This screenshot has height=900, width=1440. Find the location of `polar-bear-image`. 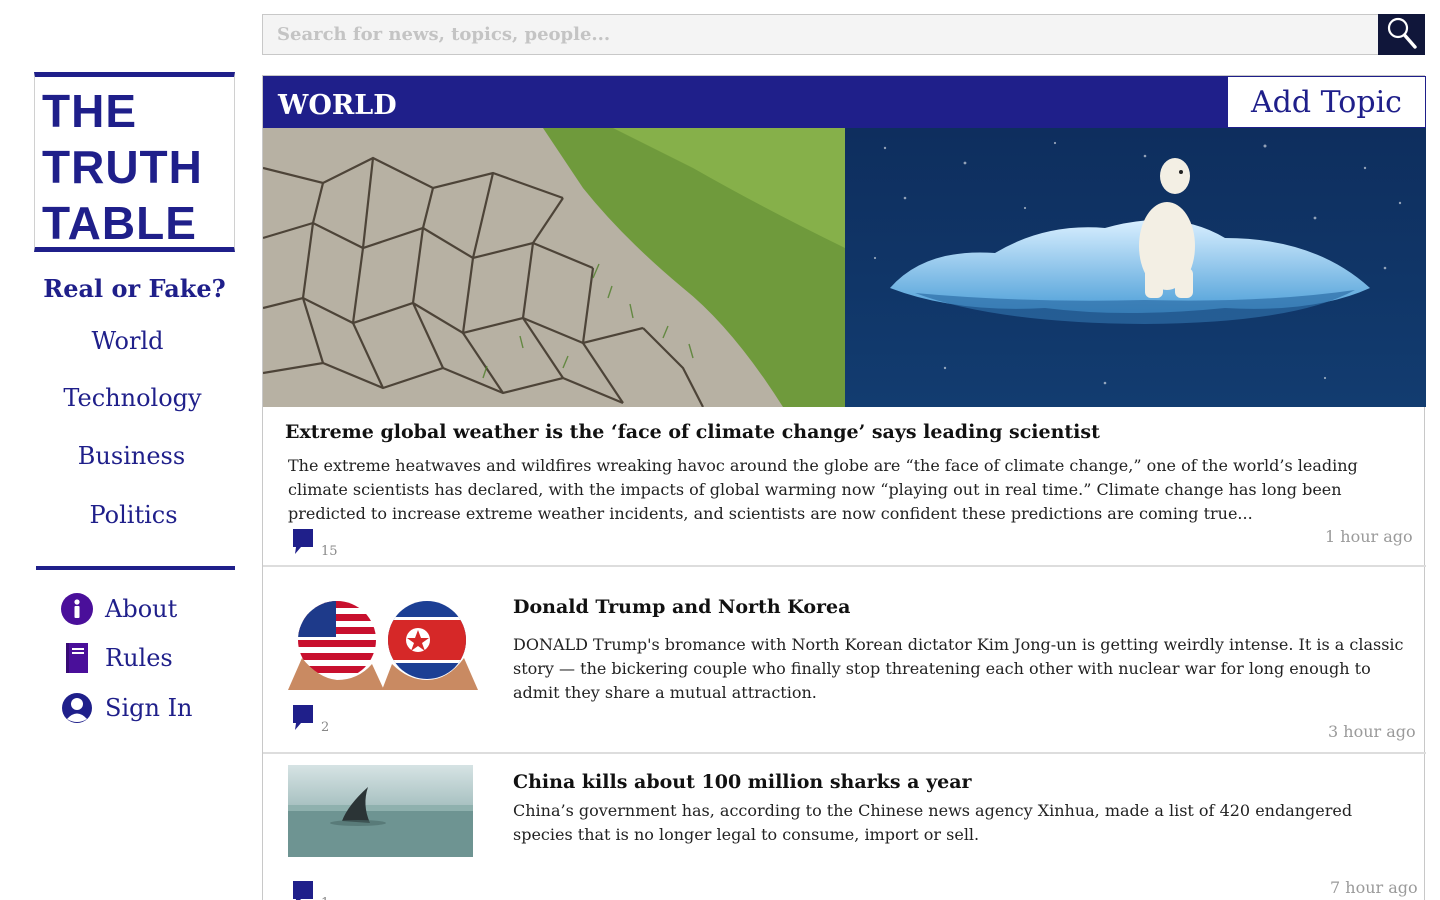

polar-bear-image is located at coordinates (1135, 267).